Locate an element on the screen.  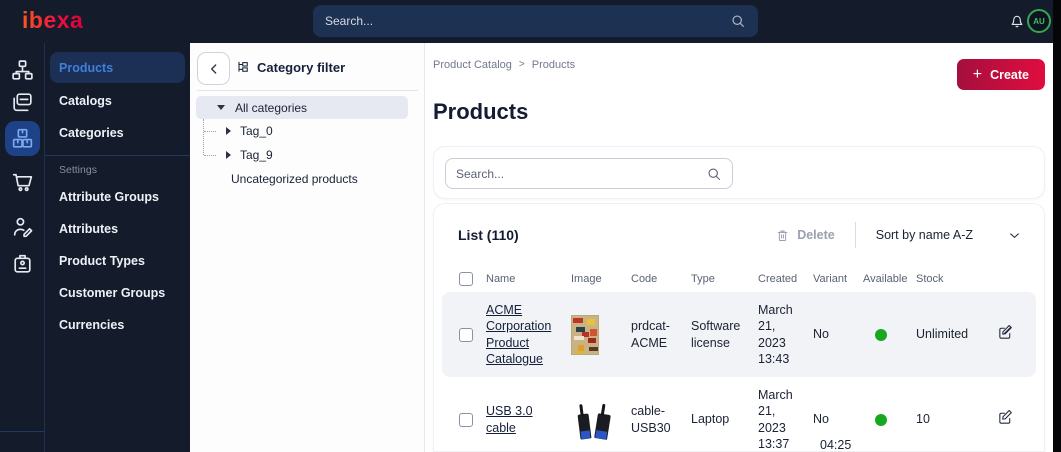
tree-item-all-categories: All categories is located at coordinates (302, 107).